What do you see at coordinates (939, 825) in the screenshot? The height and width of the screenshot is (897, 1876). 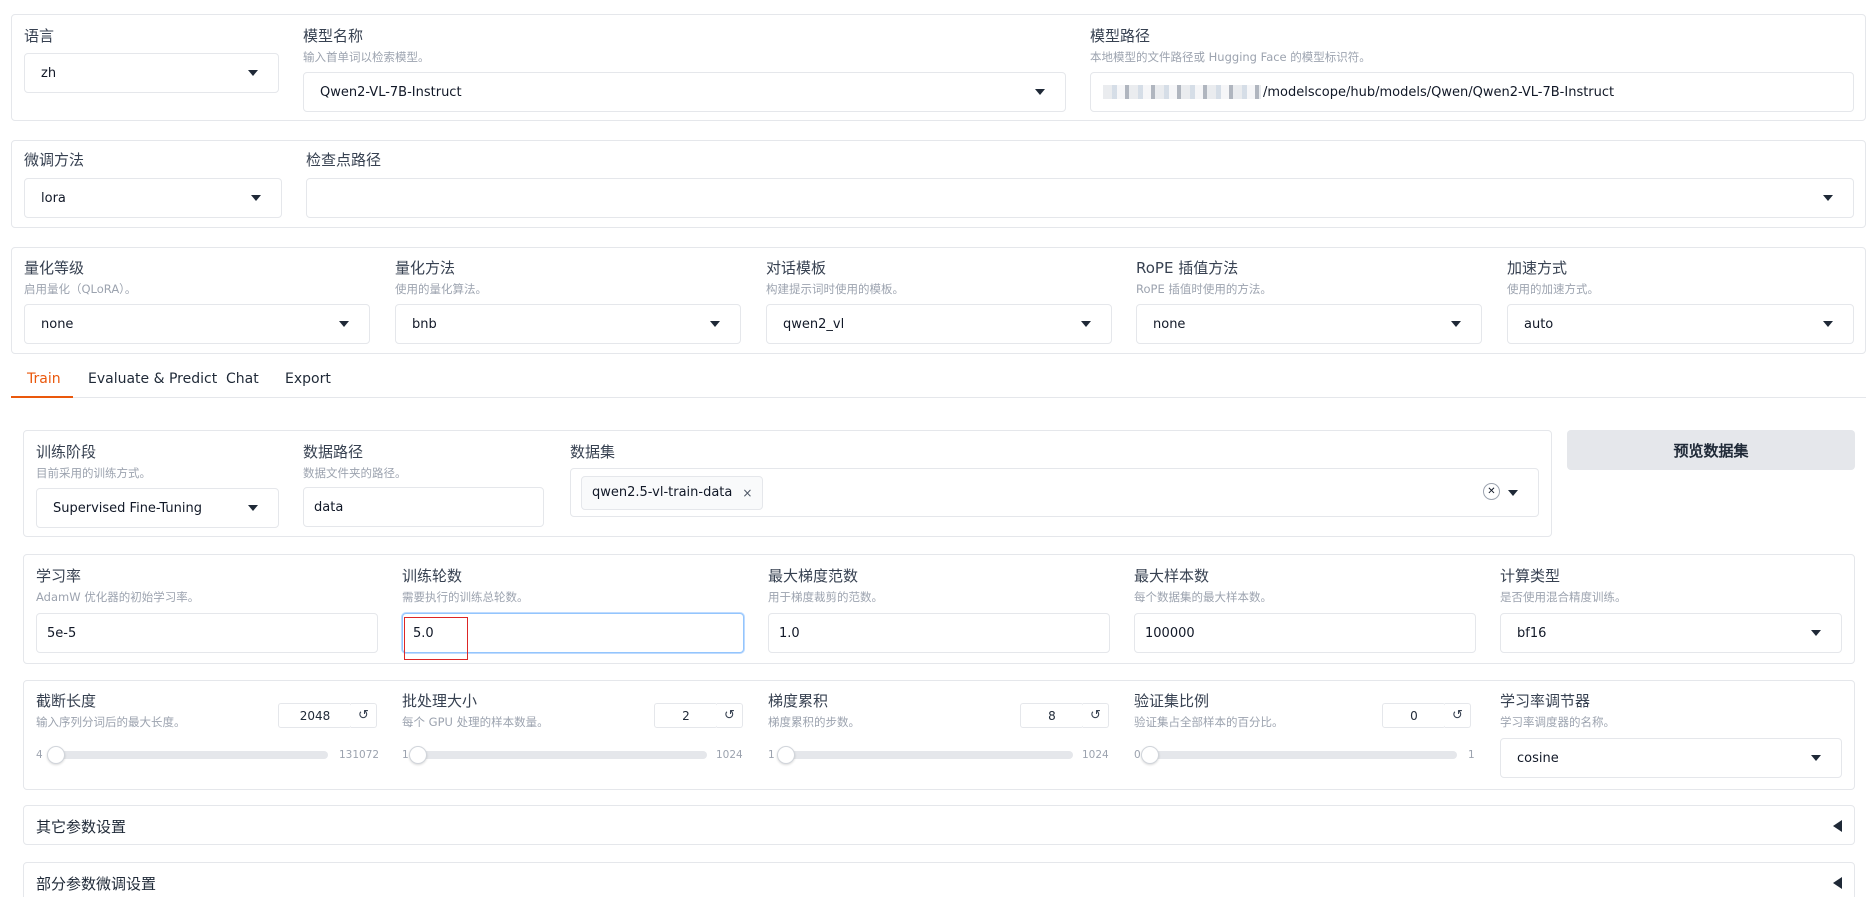 I see `extra-settings-accordion: 其它参数设置` at bounding box center [939, 825].